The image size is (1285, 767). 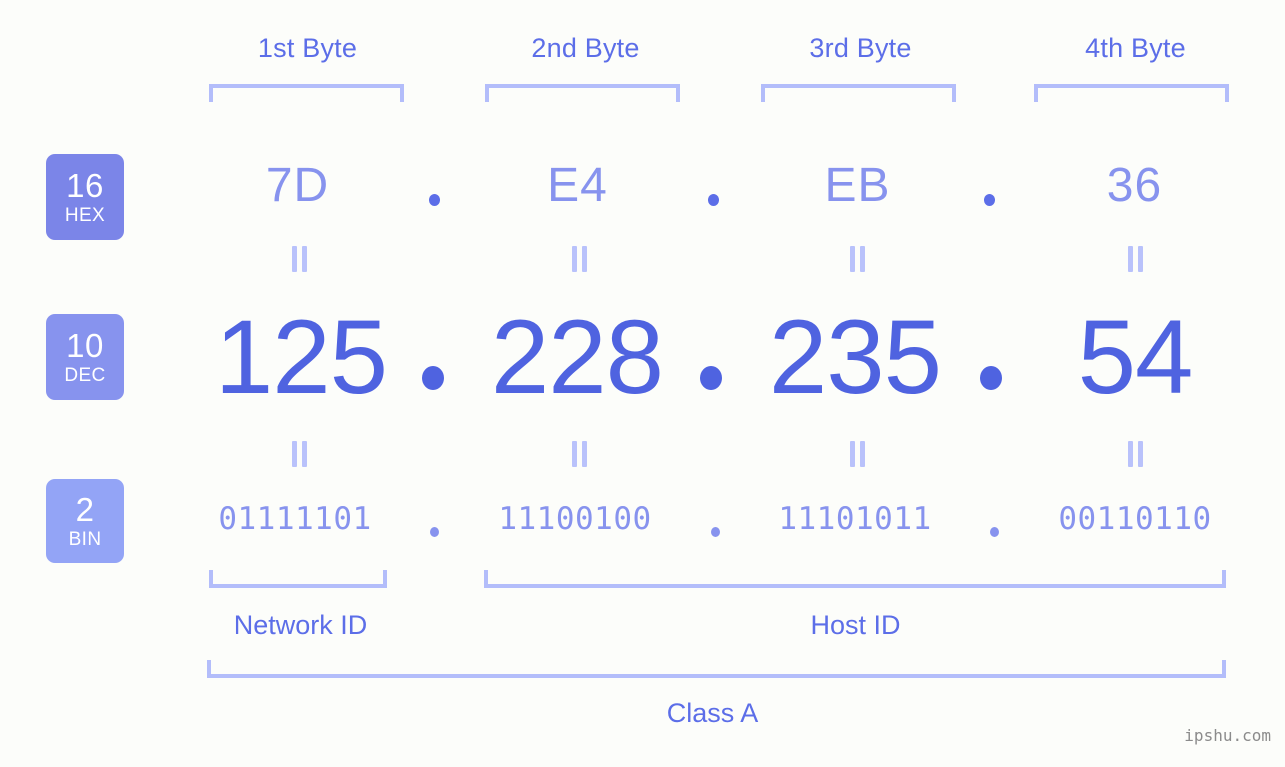 What do you see at coordinates (295, 519) in the screenshot?
I see `bin-value-1: 01111101` at bounding box center [295, 519].